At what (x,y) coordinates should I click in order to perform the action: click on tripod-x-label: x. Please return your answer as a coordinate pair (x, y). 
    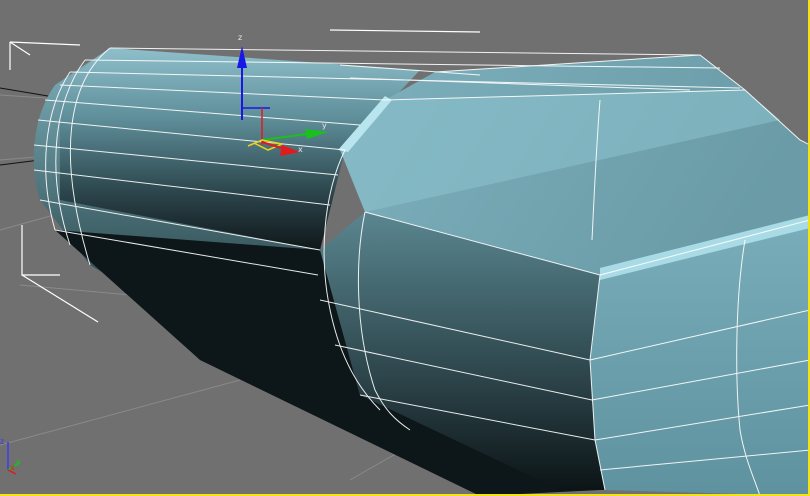
    Looking at the image, I should click on (12, 467).